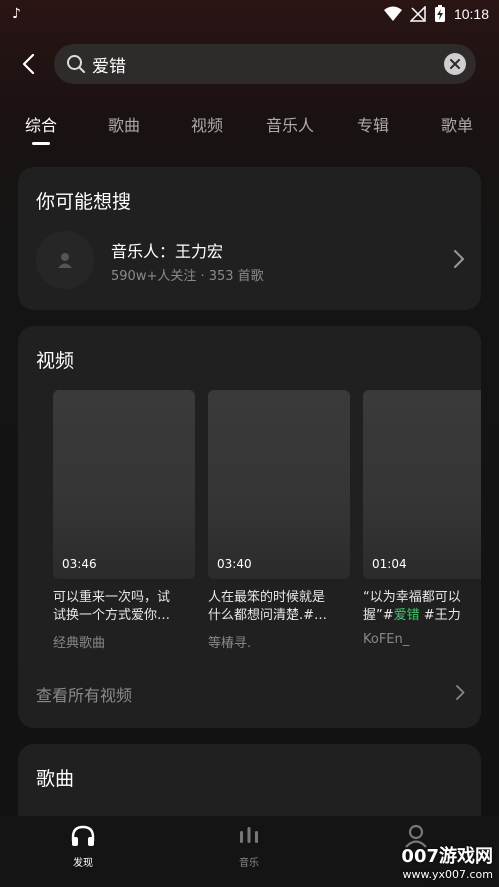  I want to click on video-item: 01:04 “以为幸福都可以 握”#爱错 #王力 KoFEn_, so click(422, 518).